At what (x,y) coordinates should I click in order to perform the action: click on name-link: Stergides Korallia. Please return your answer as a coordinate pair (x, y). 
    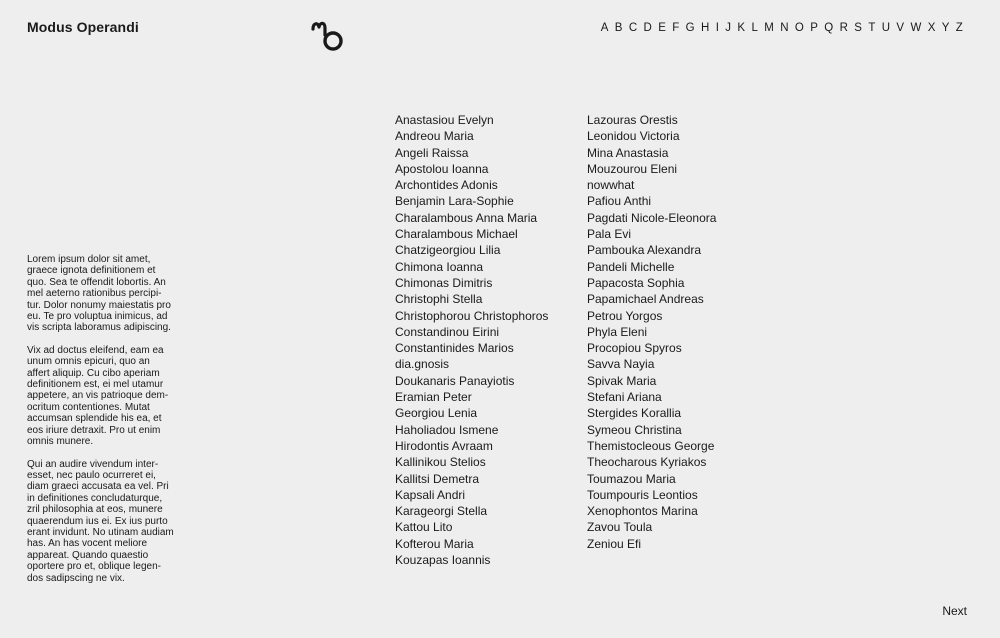
    Looking at the image, I should click on (651, 413).